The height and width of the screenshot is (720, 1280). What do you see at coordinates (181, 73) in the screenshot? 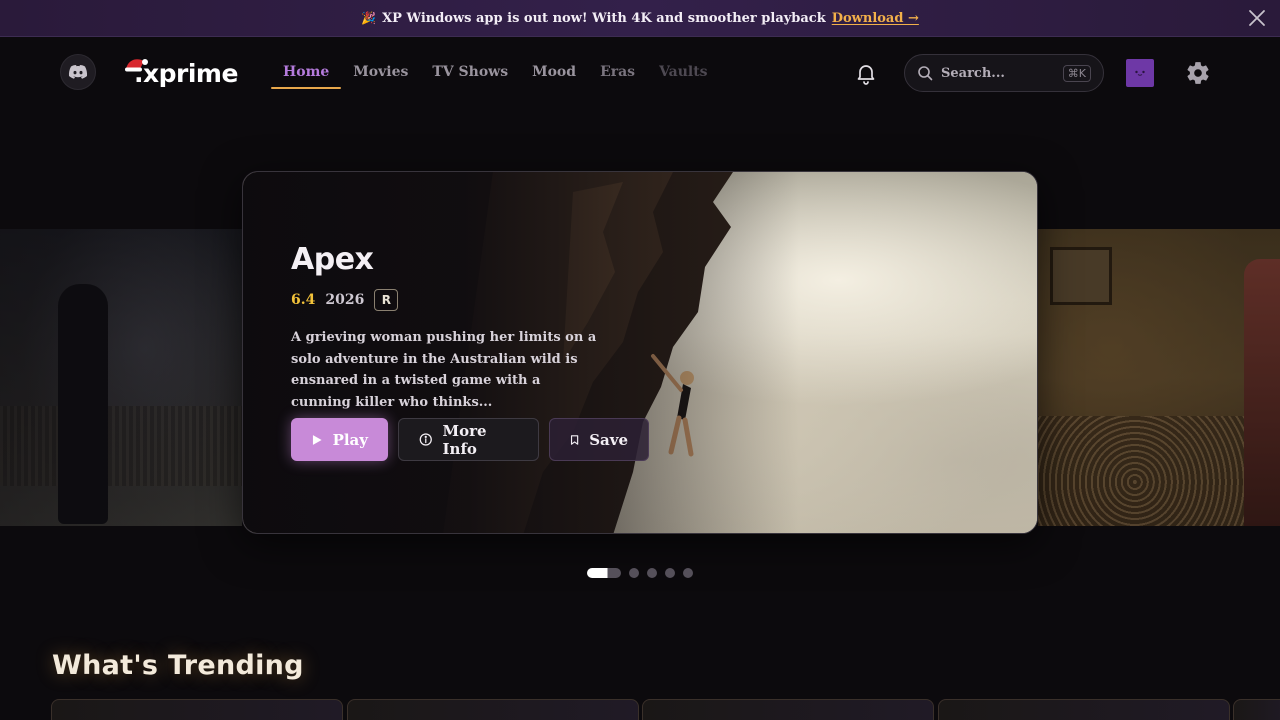
I see `logo: .xprime` at bounding box center [181, 73].